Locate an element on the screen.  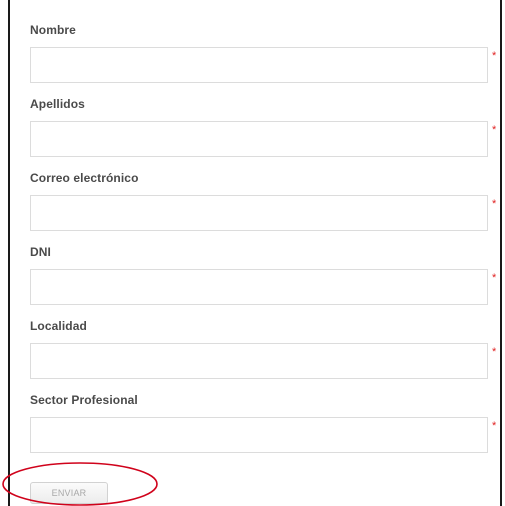
dni-input is located at coordinates (259, 287).